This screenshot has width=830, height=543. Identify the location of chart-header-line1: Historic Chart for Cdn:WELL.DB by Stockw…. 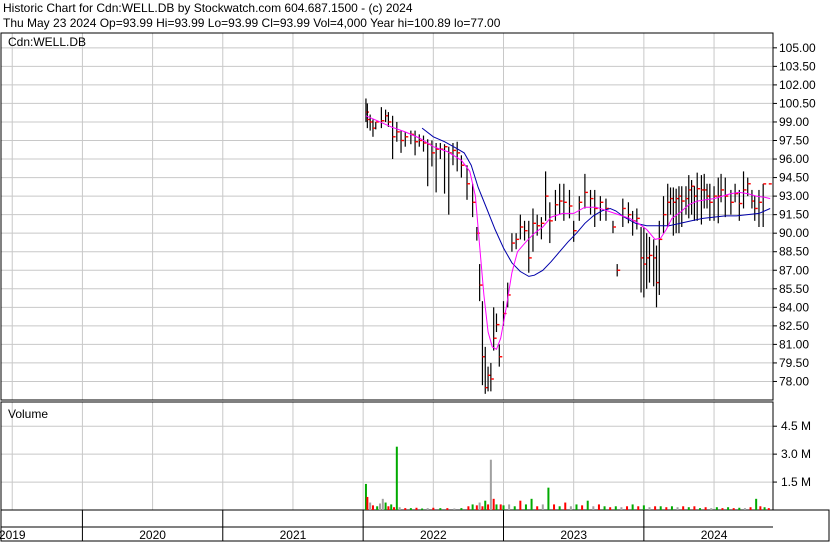
(208, 8).